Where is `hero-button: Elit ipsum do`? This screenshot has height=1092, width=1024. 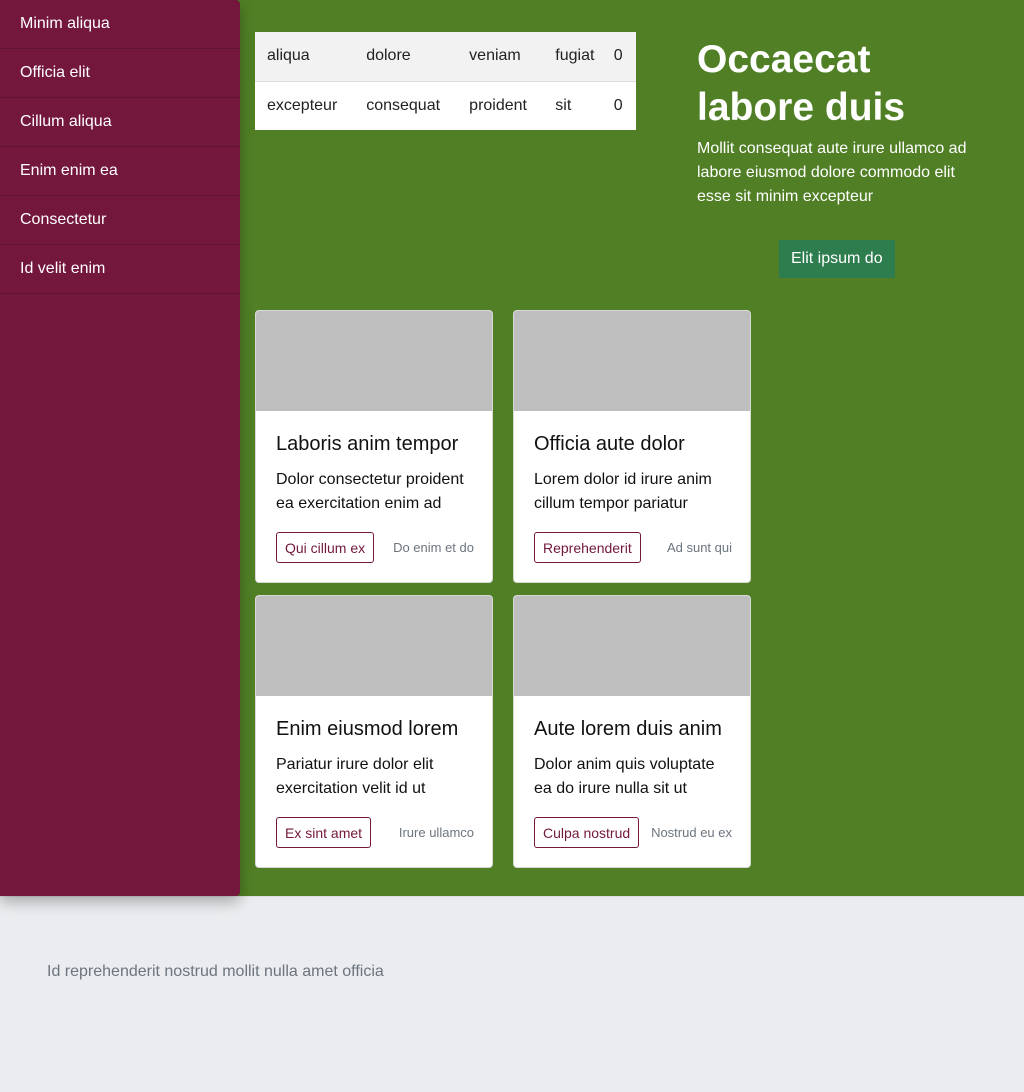
hero-button: Elit ipsum do is located at coordinates (837, 259).